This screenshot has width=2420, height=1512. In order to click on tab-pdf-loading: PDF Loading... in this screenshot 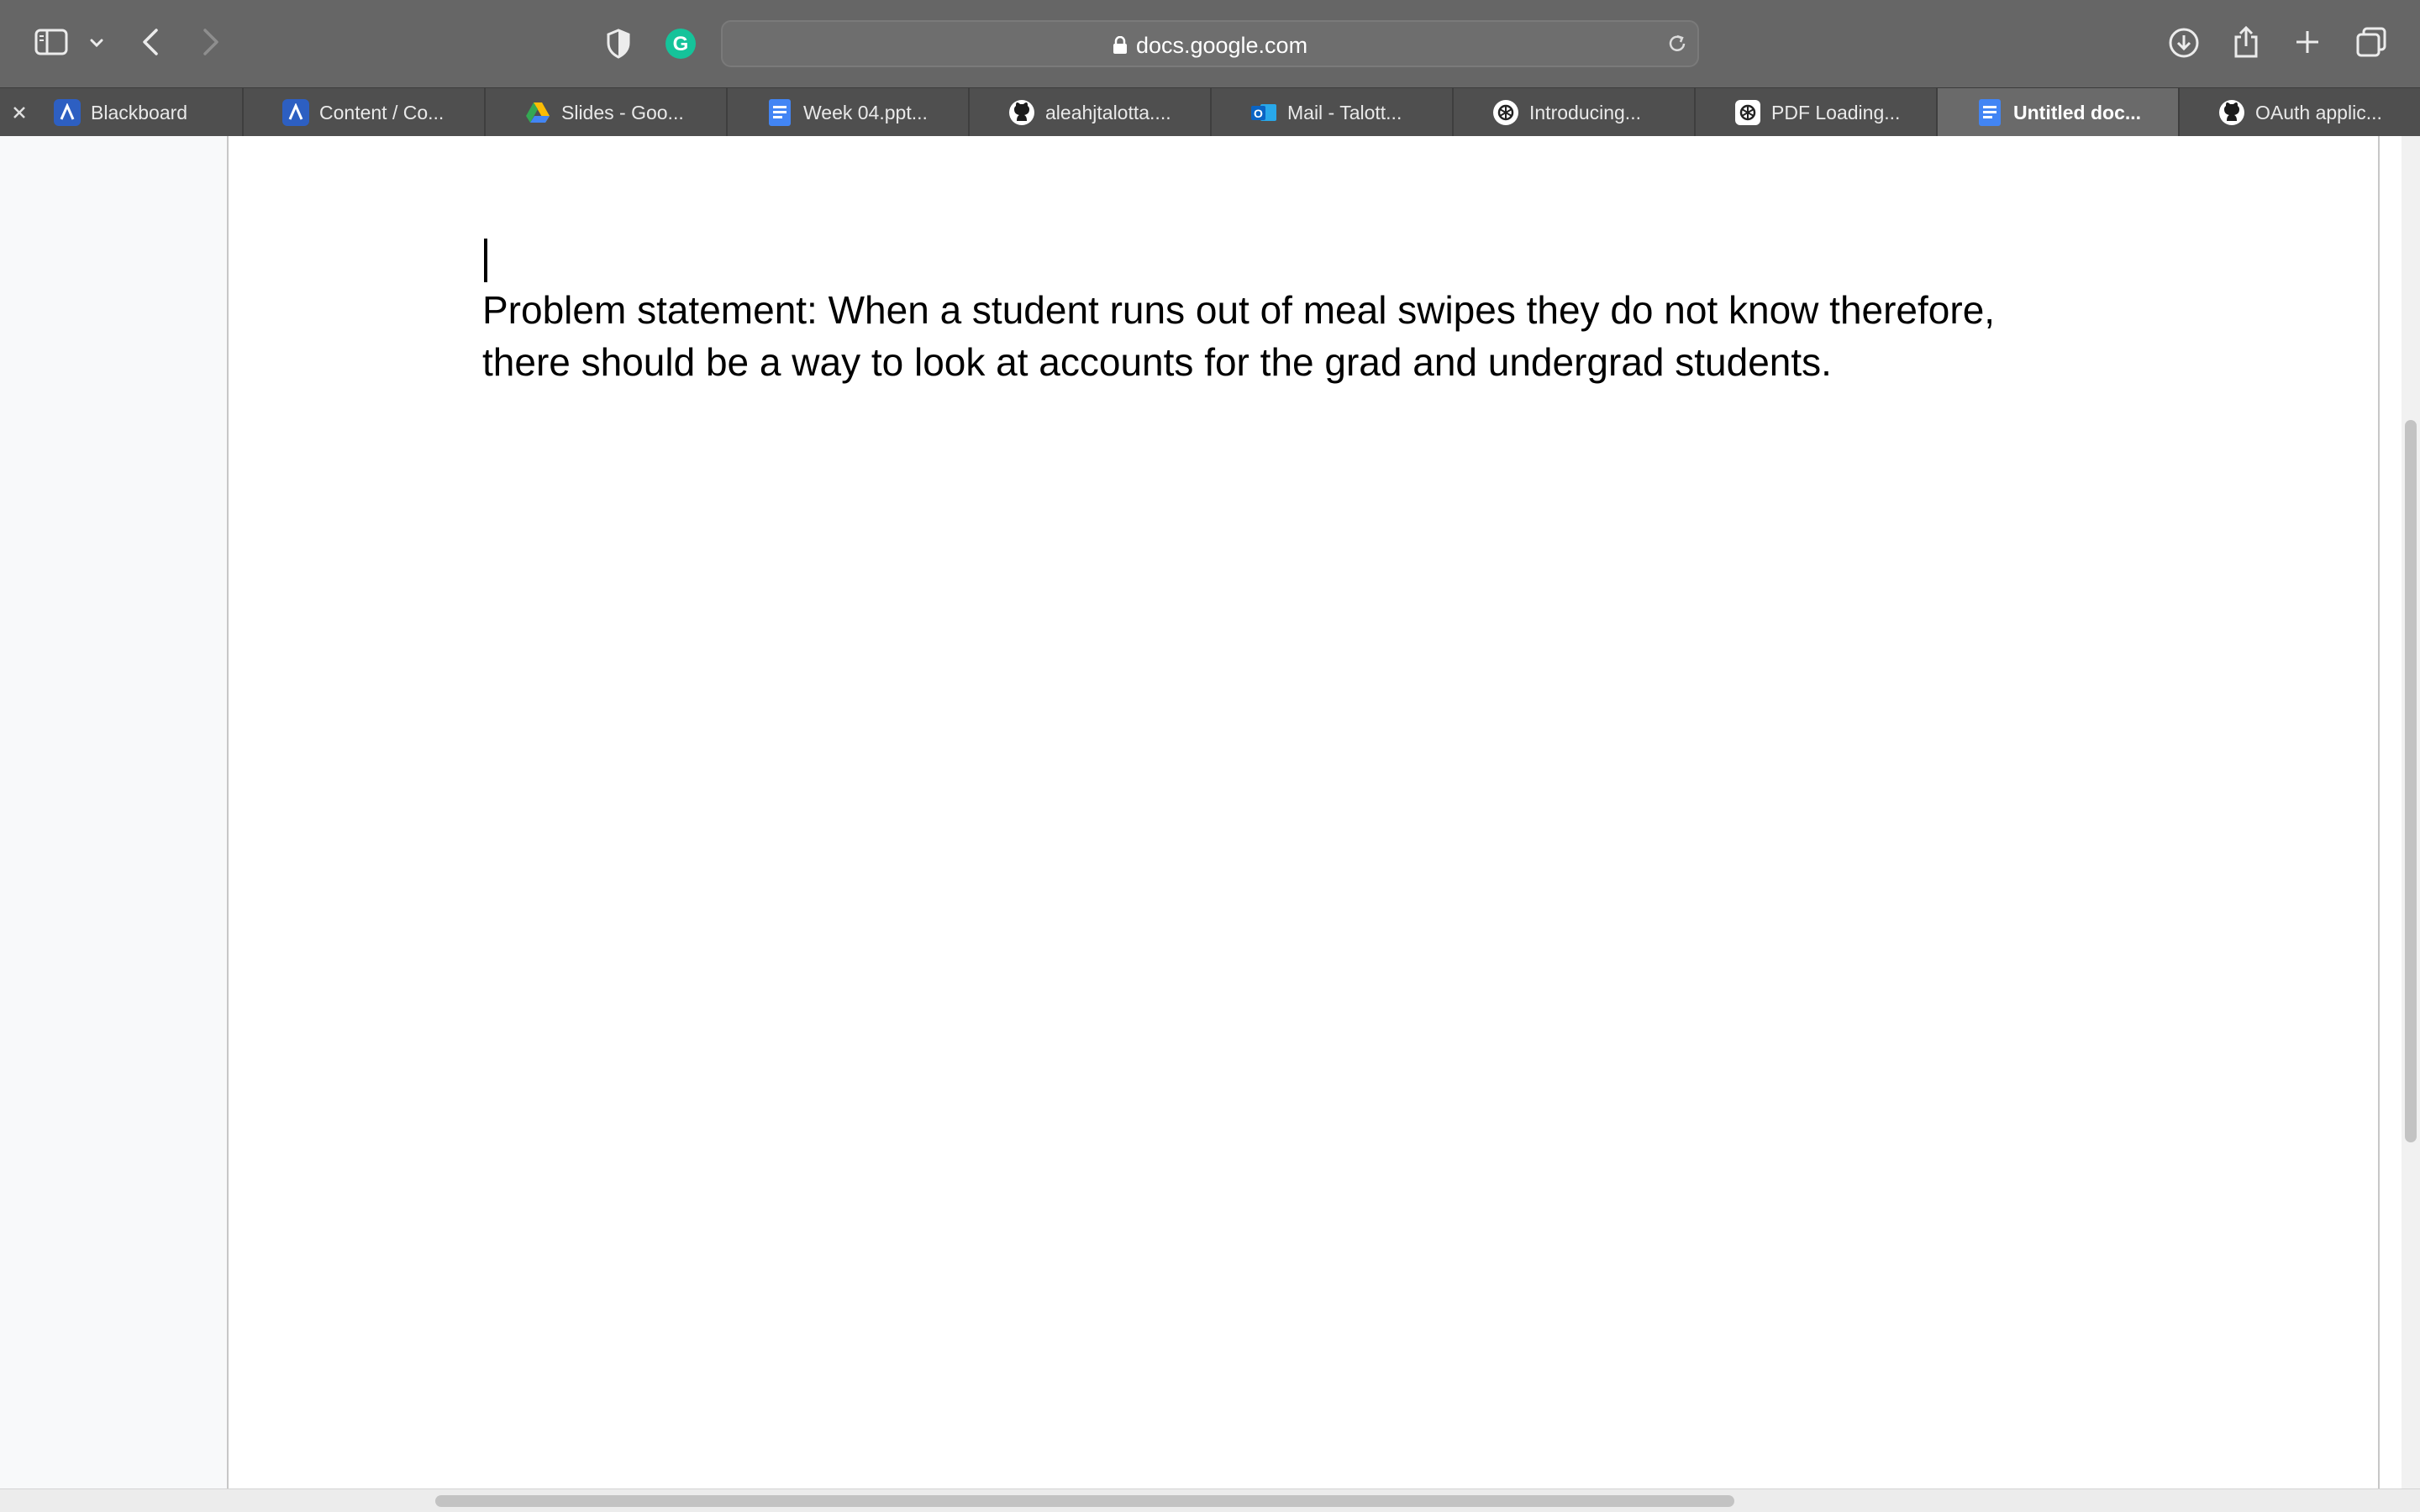, I will do `click(1817, 112)`.